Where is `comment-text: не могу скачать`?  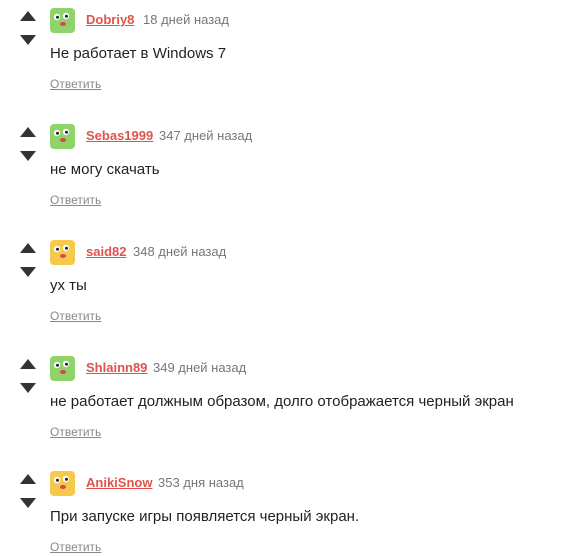
comment-text: не могу скачать is located at coordinates (105, 169).